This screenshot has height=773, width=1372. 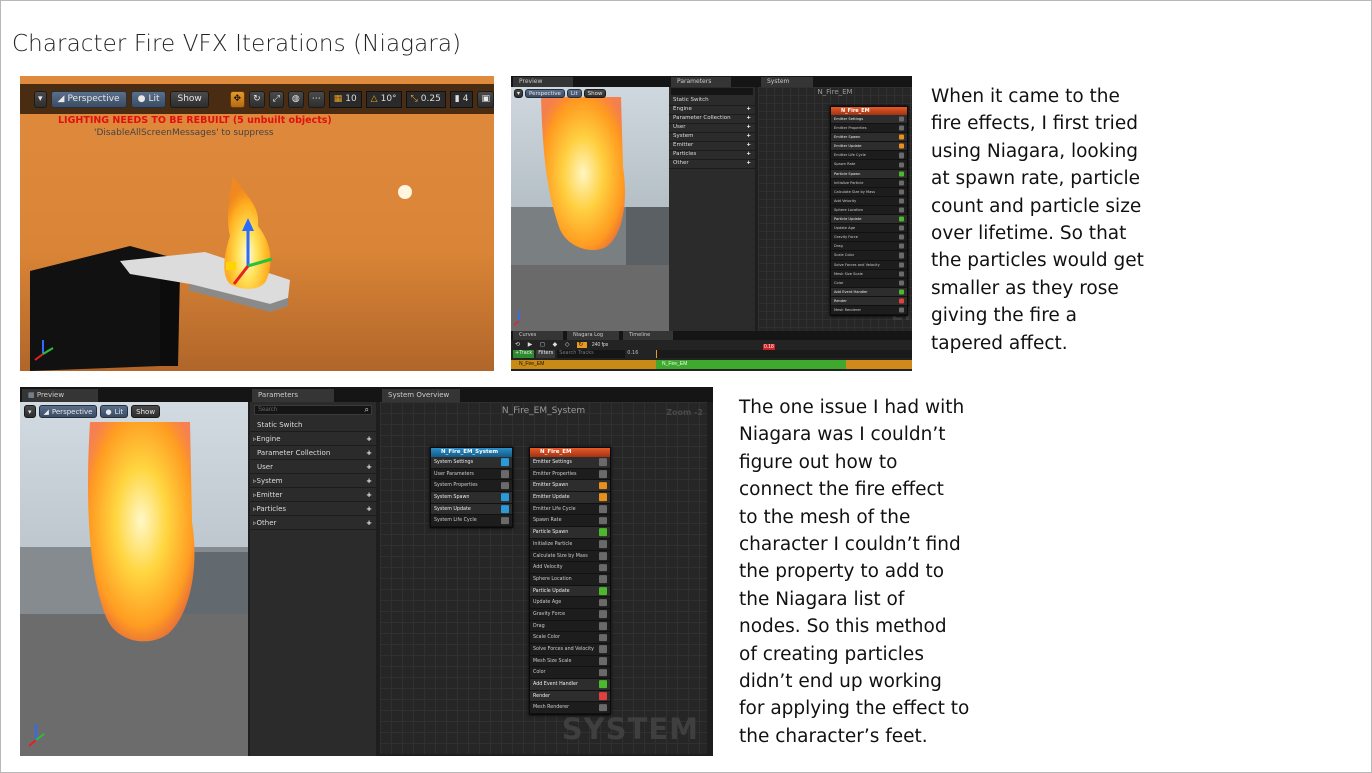 What do you see at coordinates (570, 638) in the screenshot?
I see `node-module-row: Scale Color` at bounding box center [570, 638].